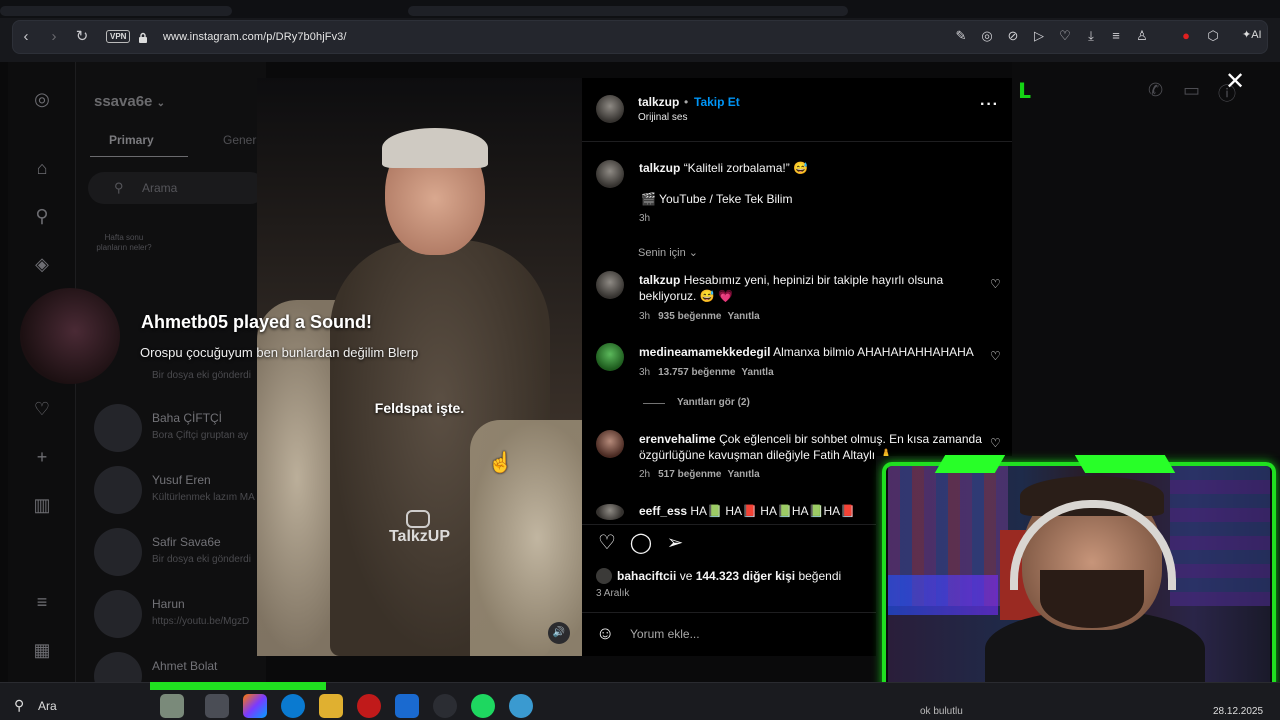  What do you see at coordinates (1125, 464) in the screenshot?
I see `webcam-frame-accent` at bounding box center [1125, 464].